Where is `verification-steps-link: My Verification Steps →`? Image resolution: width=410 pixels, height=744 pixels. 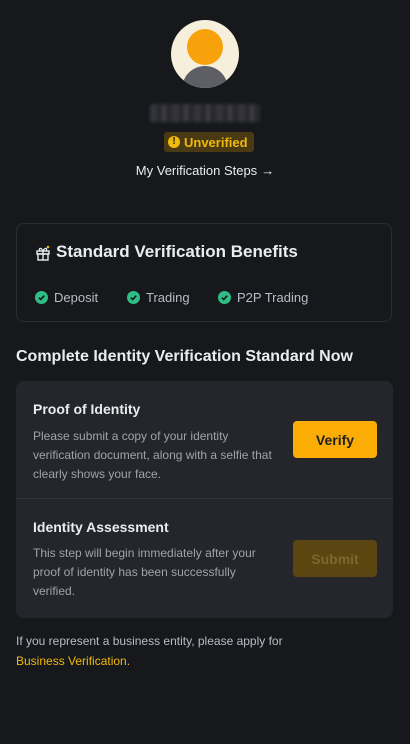
verification-steps-link: My Verification Steps → is located at coordinates (205, 170).